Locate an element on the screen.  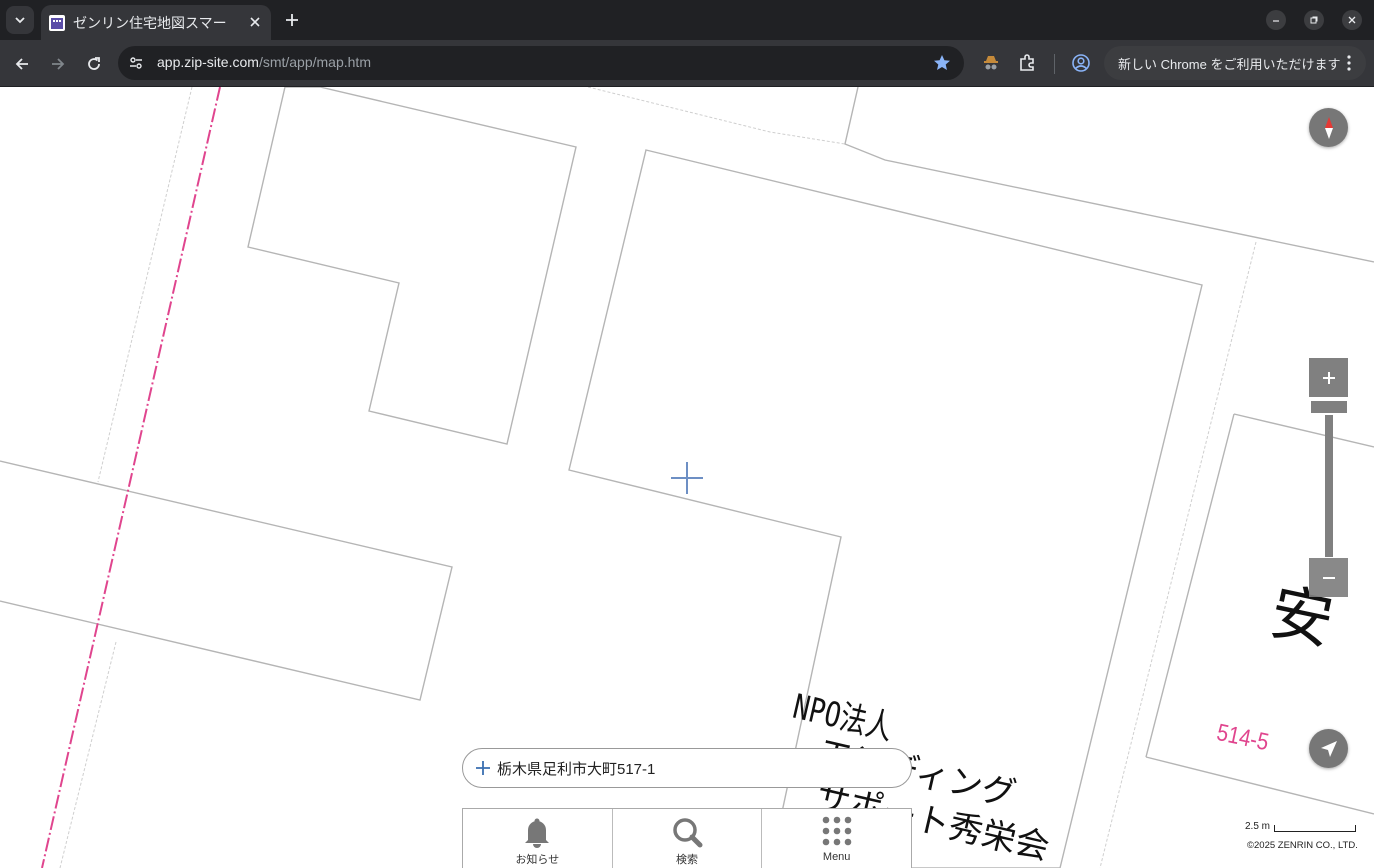
map-scale: 2.5 m is located at coordinates (1301, 826).